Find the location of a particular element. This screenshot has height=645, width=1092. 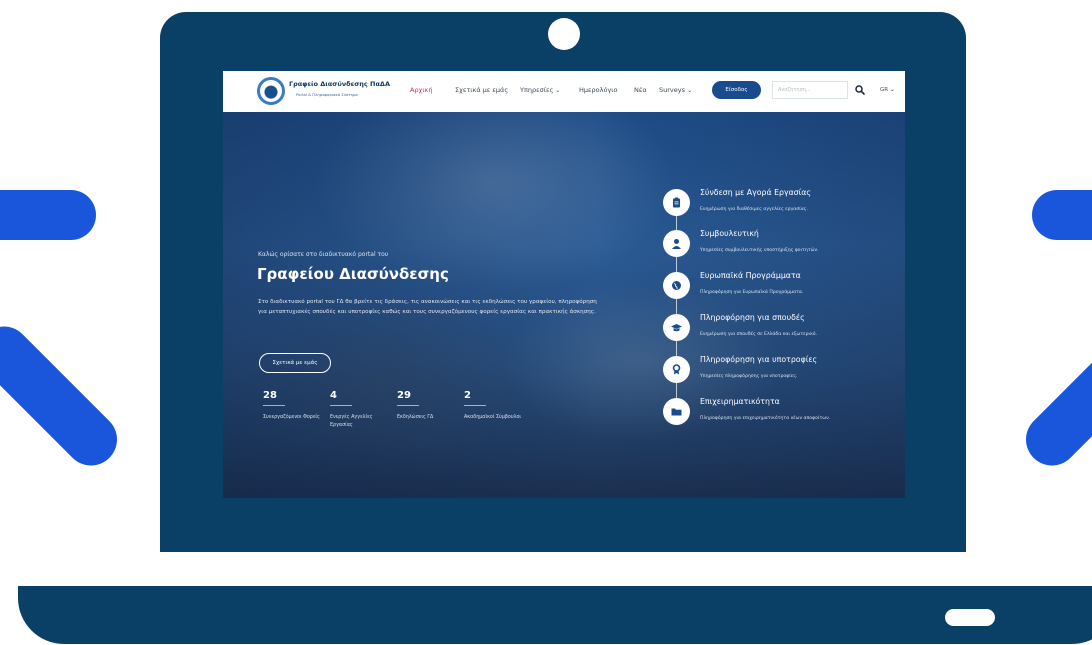

award-icon is located at coordinates (676, 369).